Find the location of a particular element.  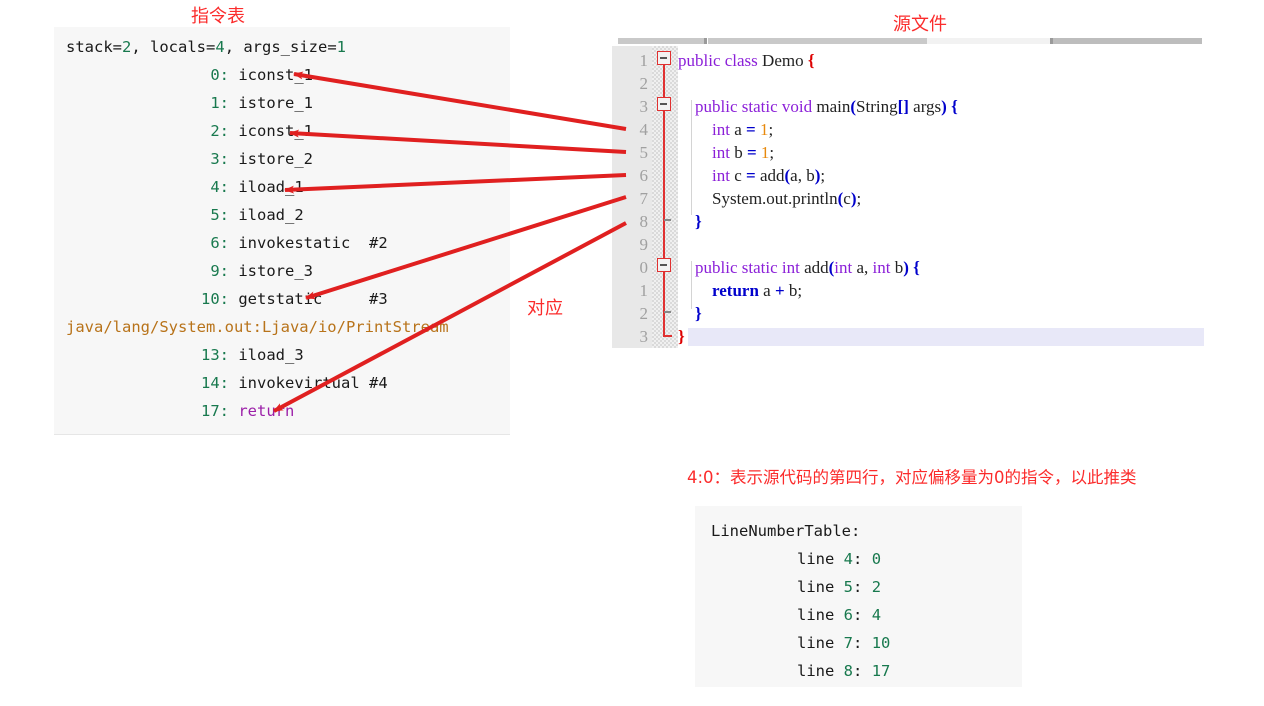

line-number: 2 is located at coordinates (644, 313).